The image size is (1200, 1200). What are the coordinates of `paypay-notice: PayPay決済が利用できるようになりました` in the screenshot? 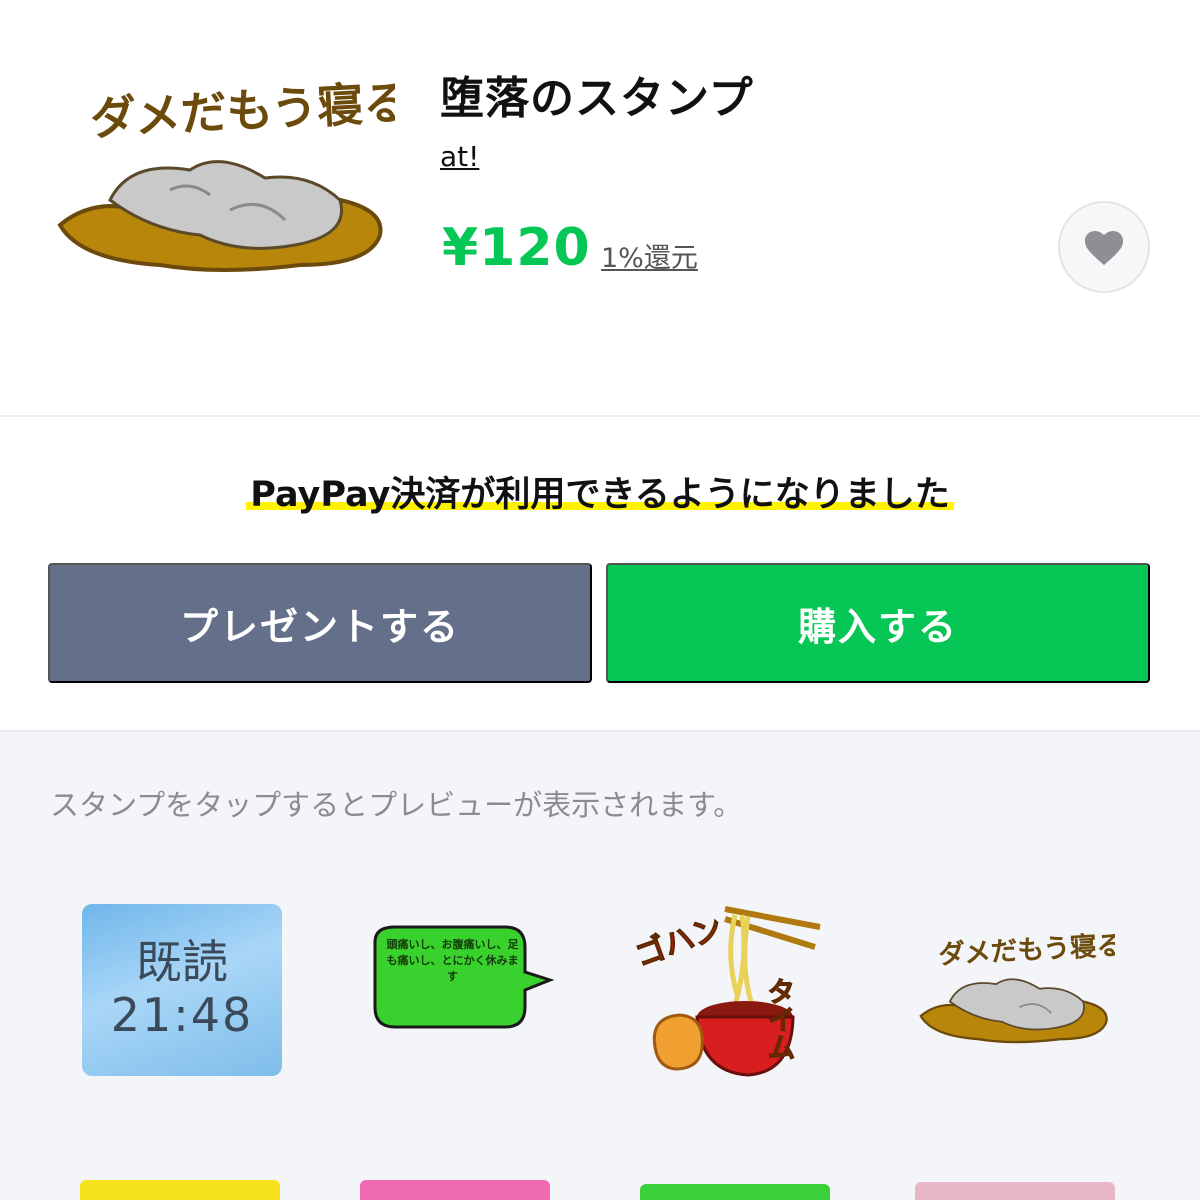 It's located at (600, 491).